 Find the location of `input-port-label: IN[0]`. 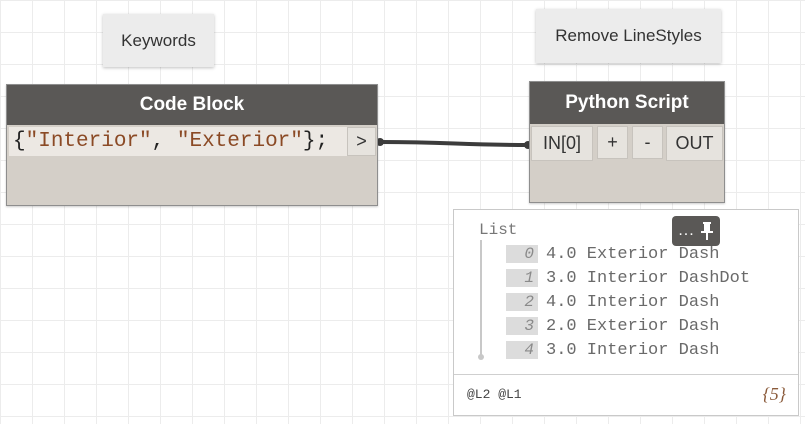

input-port-label: IN[0] is located at coordinates (561, 143).